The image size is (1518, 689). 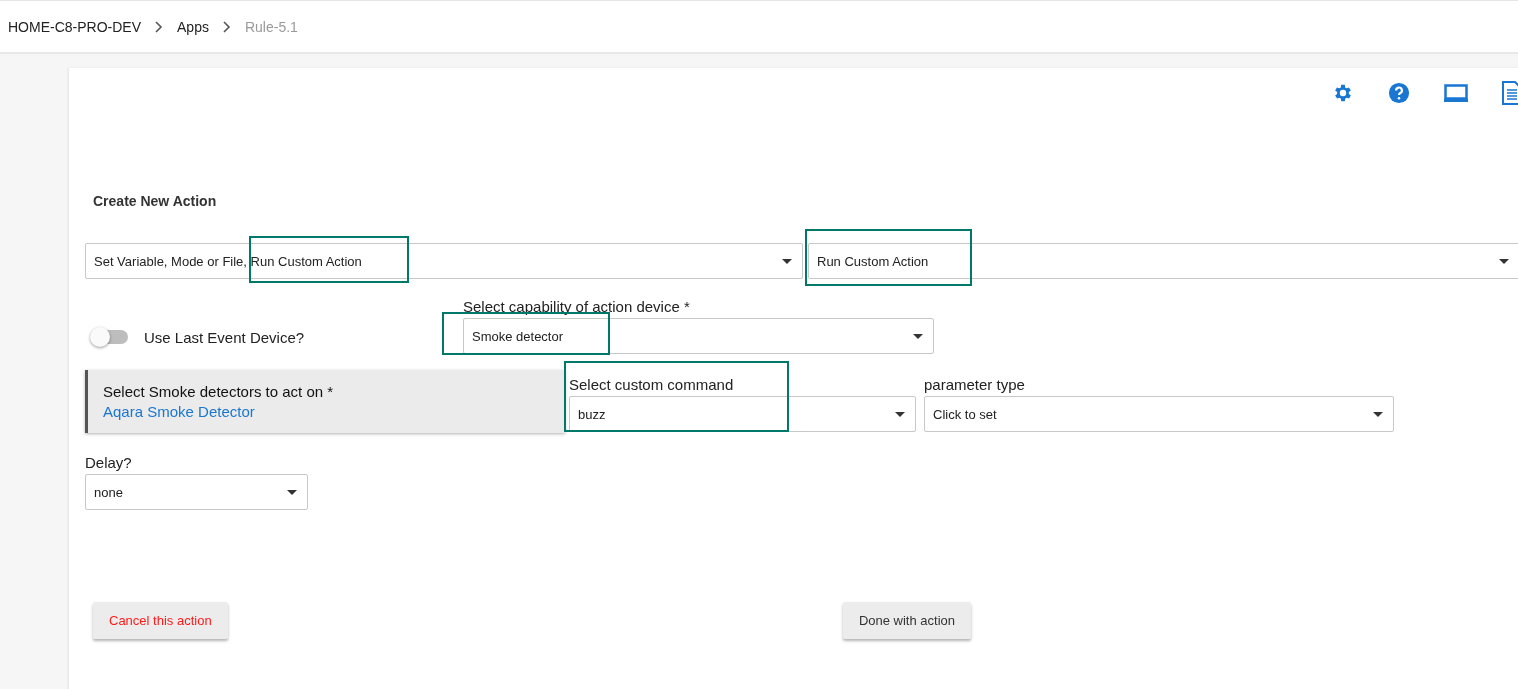 What do you see at coordinates (224, 337) in the screenshot?
I see `toggle-label: Use Last Event Device?` at bounding box center [224, 337].